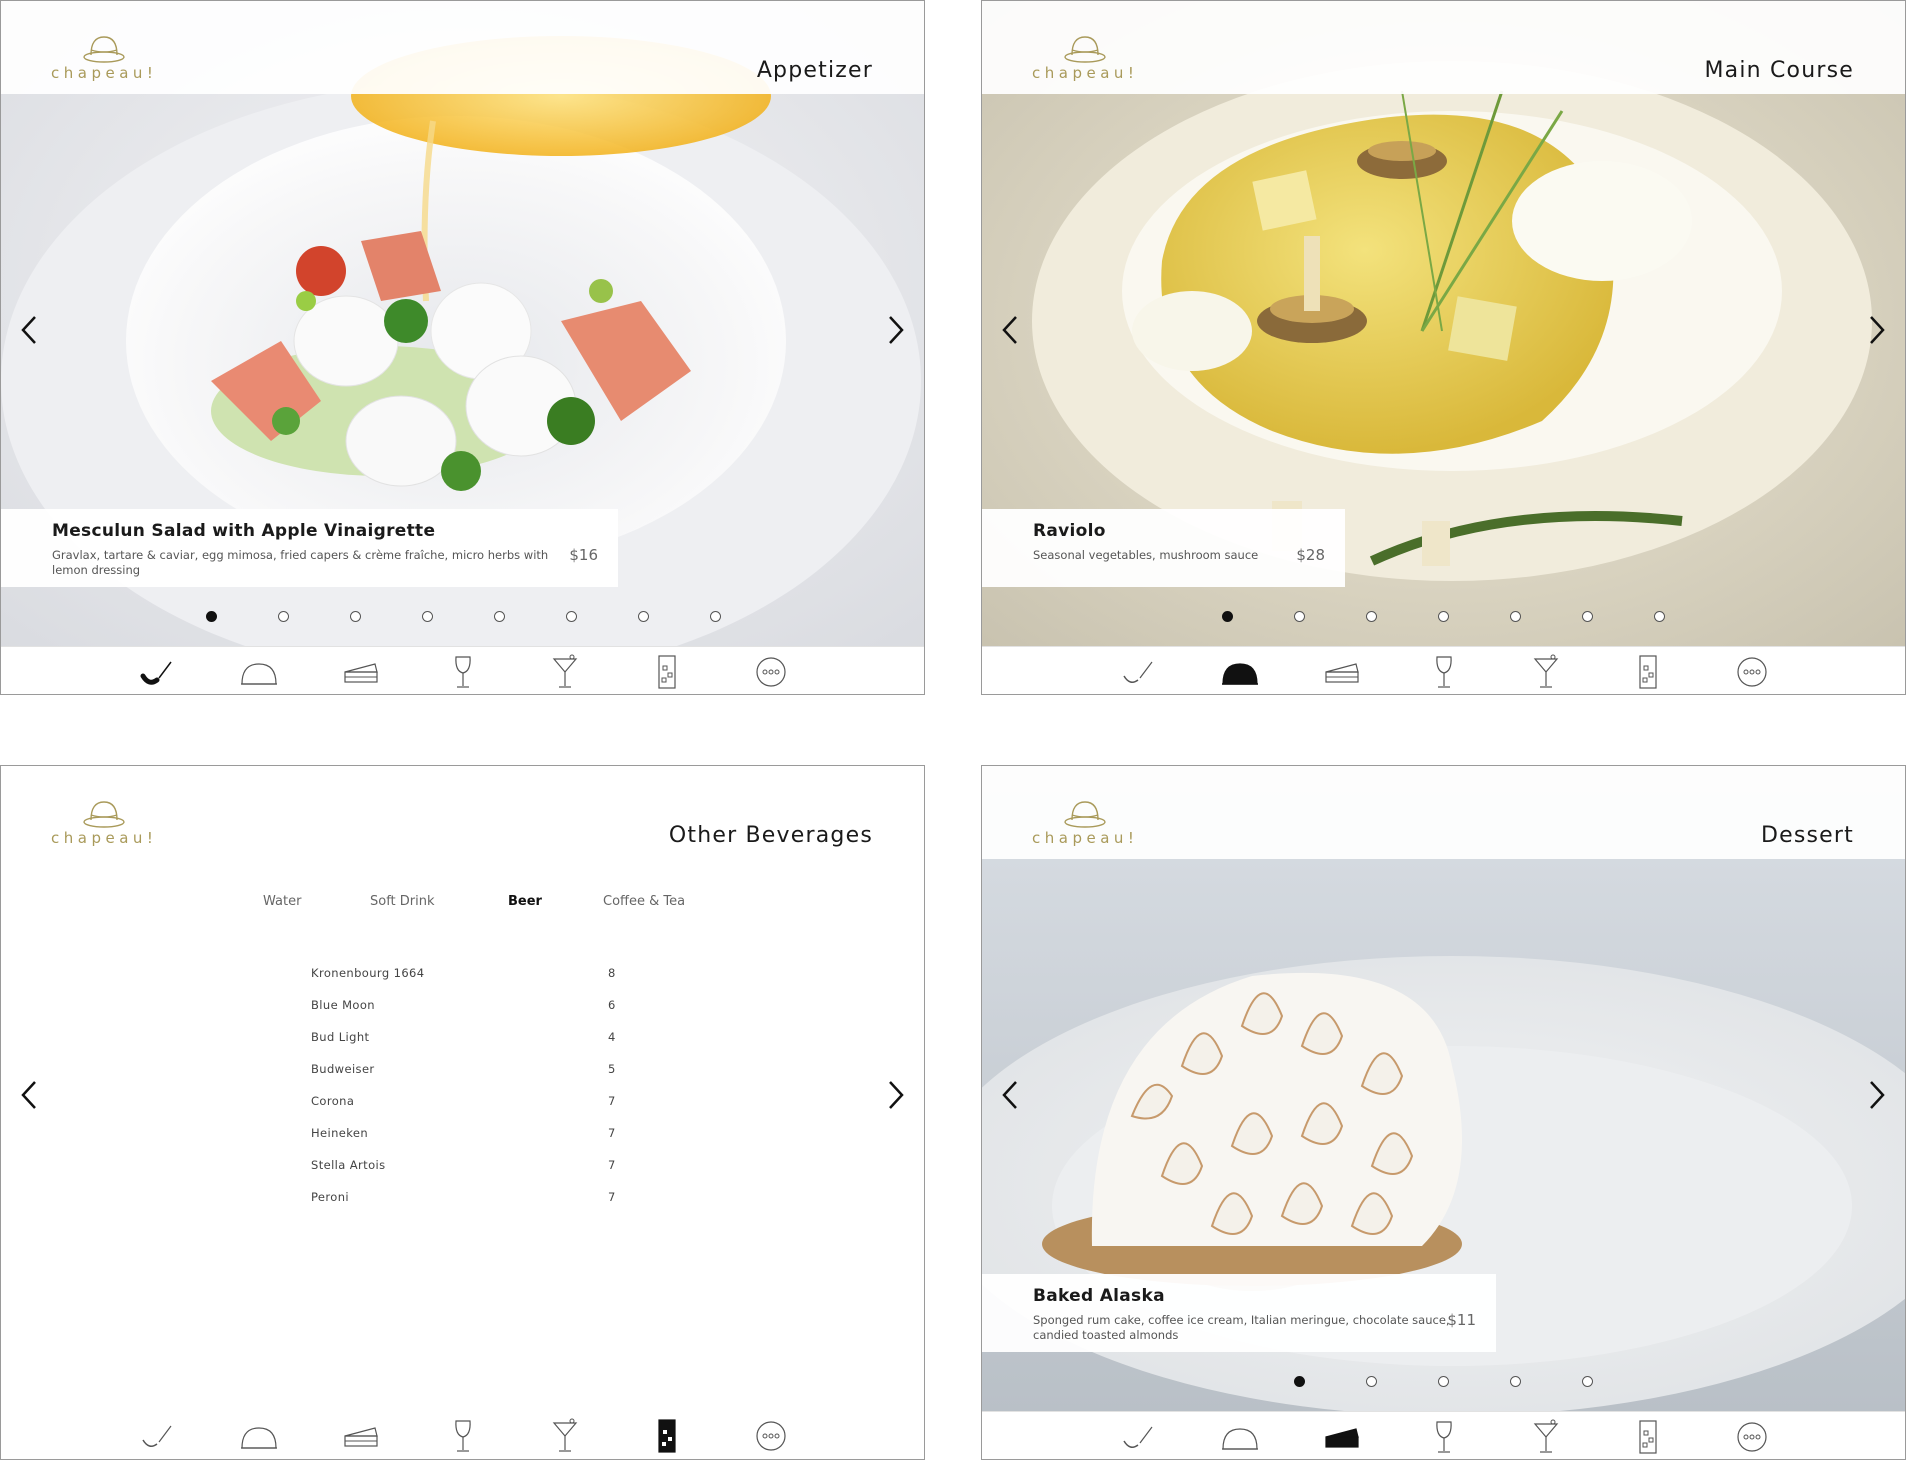 The image size is (1908, 1460). Describe the element at coordinates (1310, 555) in the screenshot. I see `dish-price: $28` at that location.